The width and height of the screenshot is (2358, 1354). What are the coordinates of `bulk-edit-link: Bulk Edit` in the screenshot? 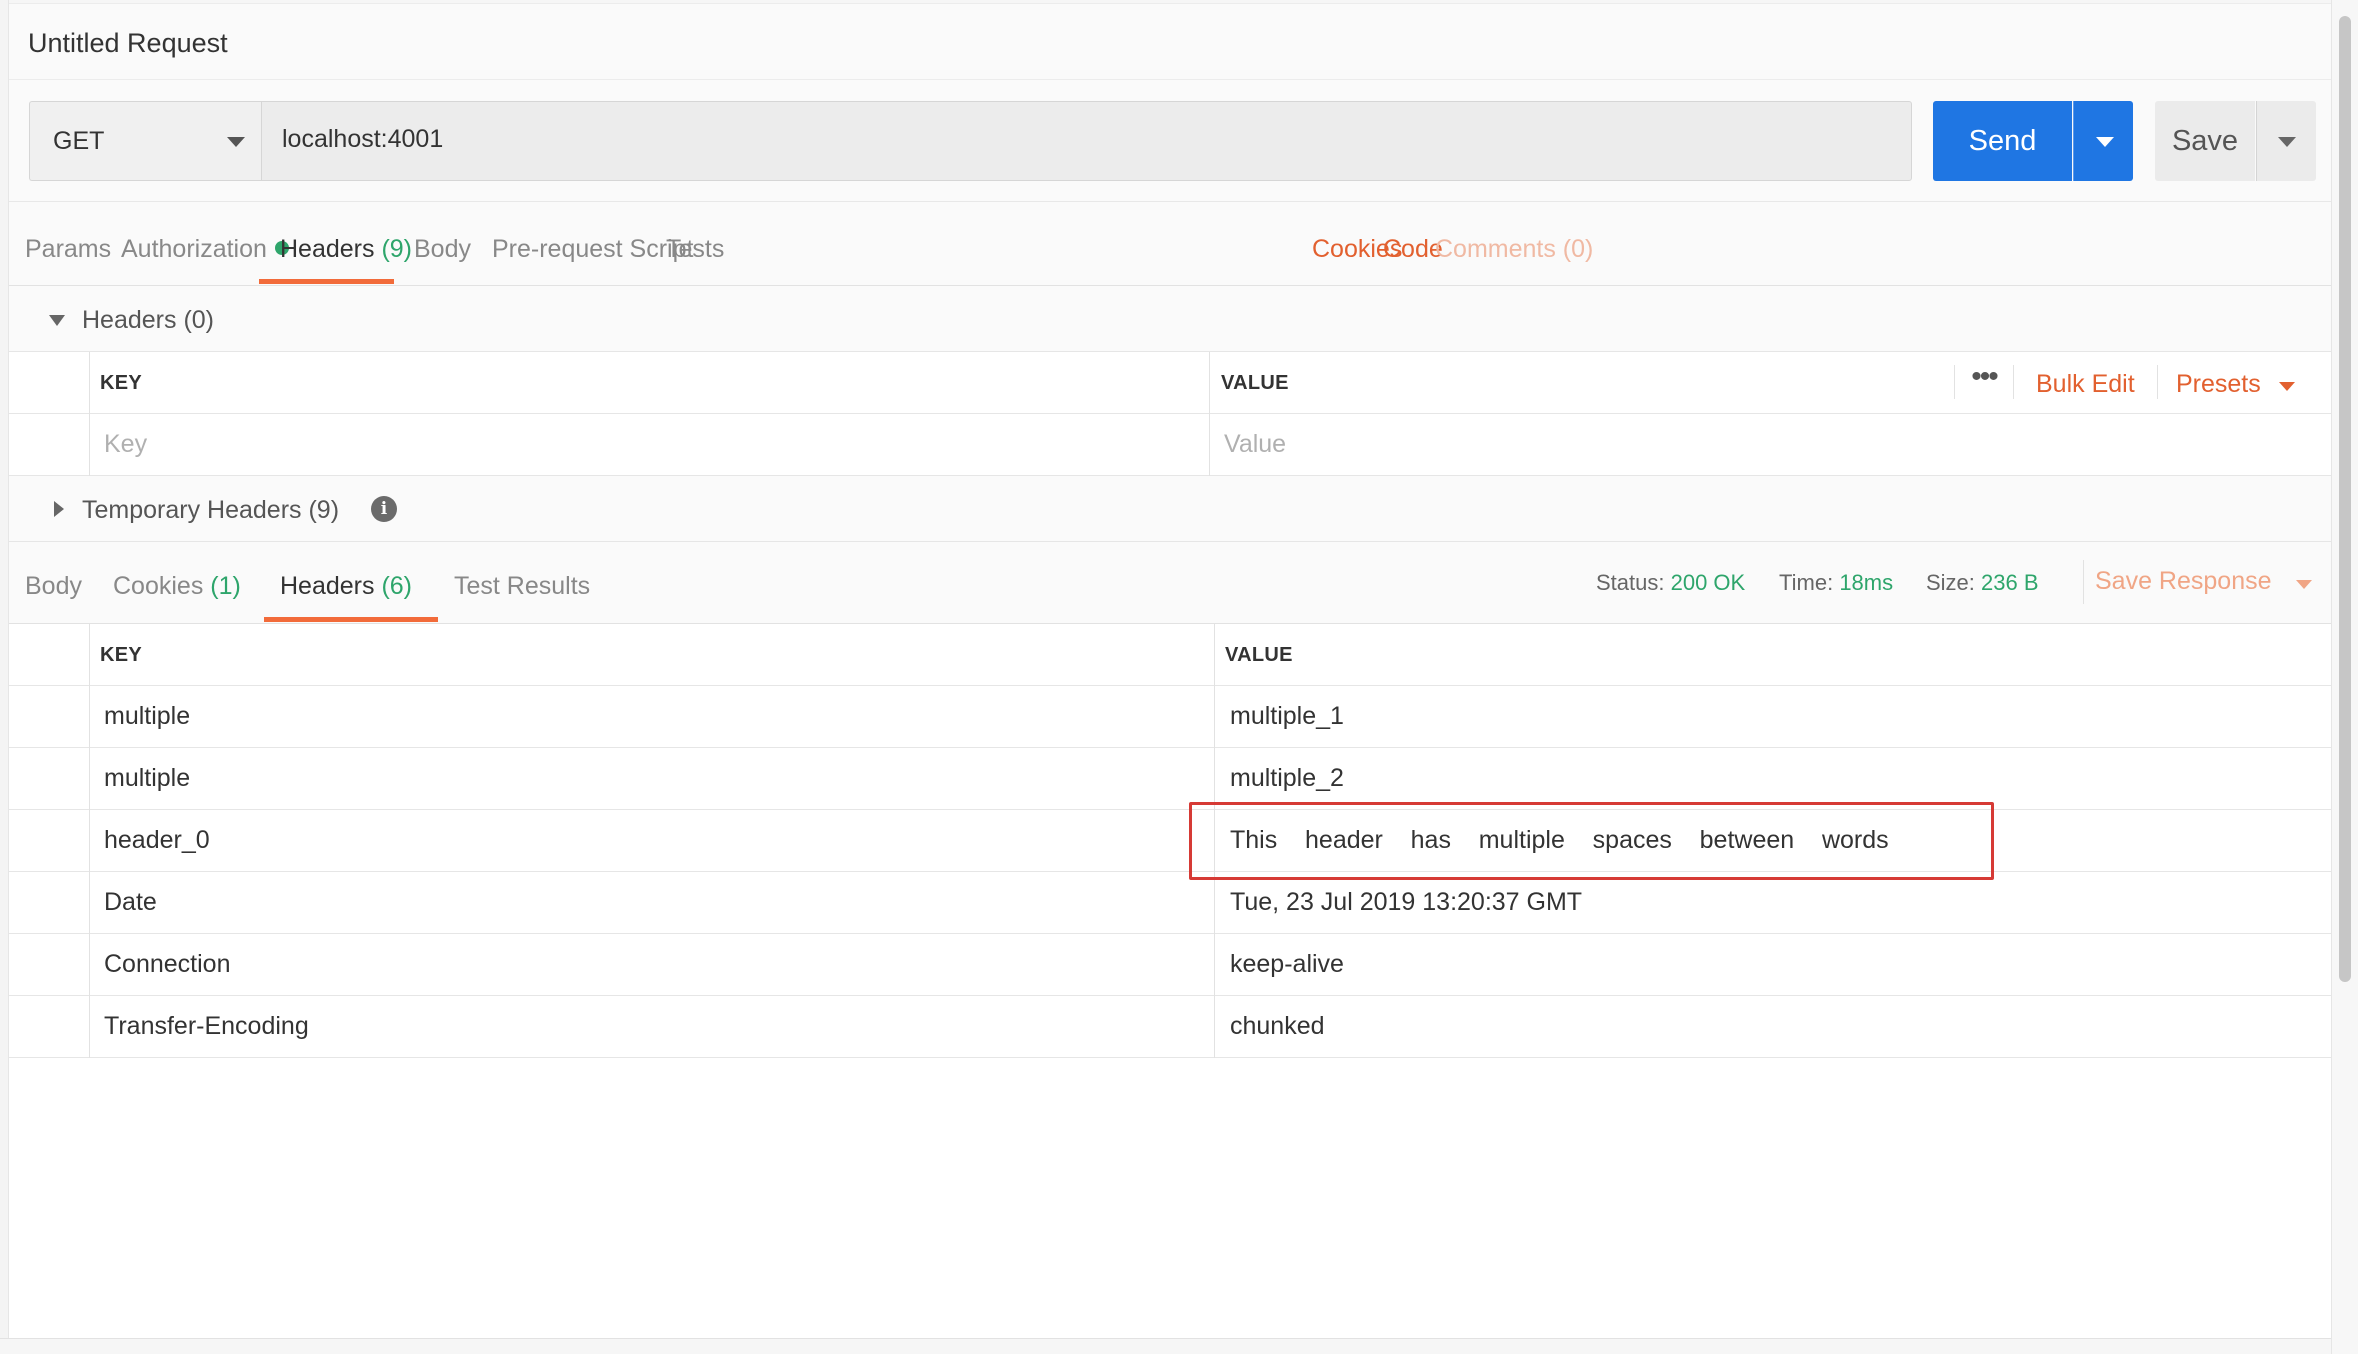 It's located at (2085, 384).